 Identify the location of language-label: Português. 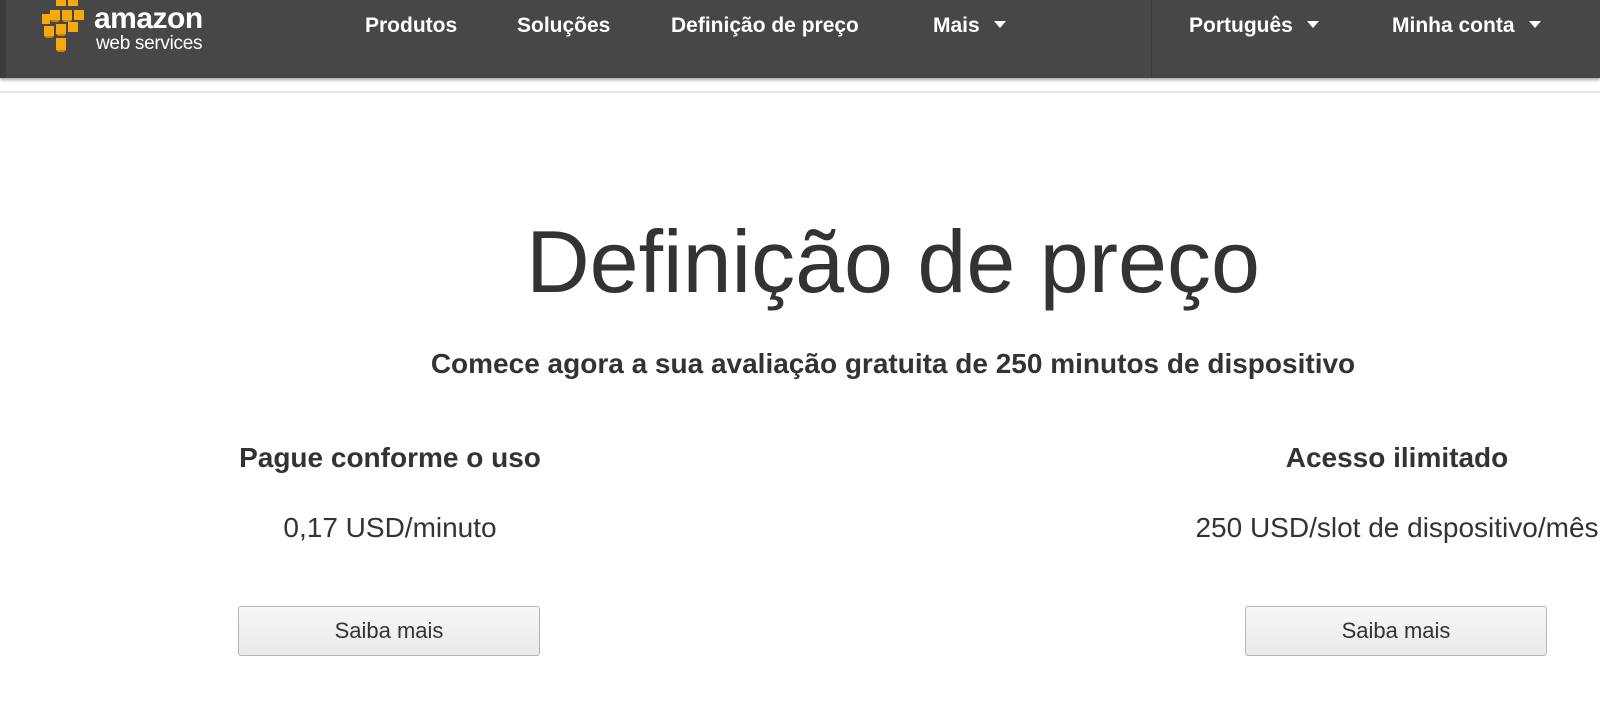
(1241, 25).